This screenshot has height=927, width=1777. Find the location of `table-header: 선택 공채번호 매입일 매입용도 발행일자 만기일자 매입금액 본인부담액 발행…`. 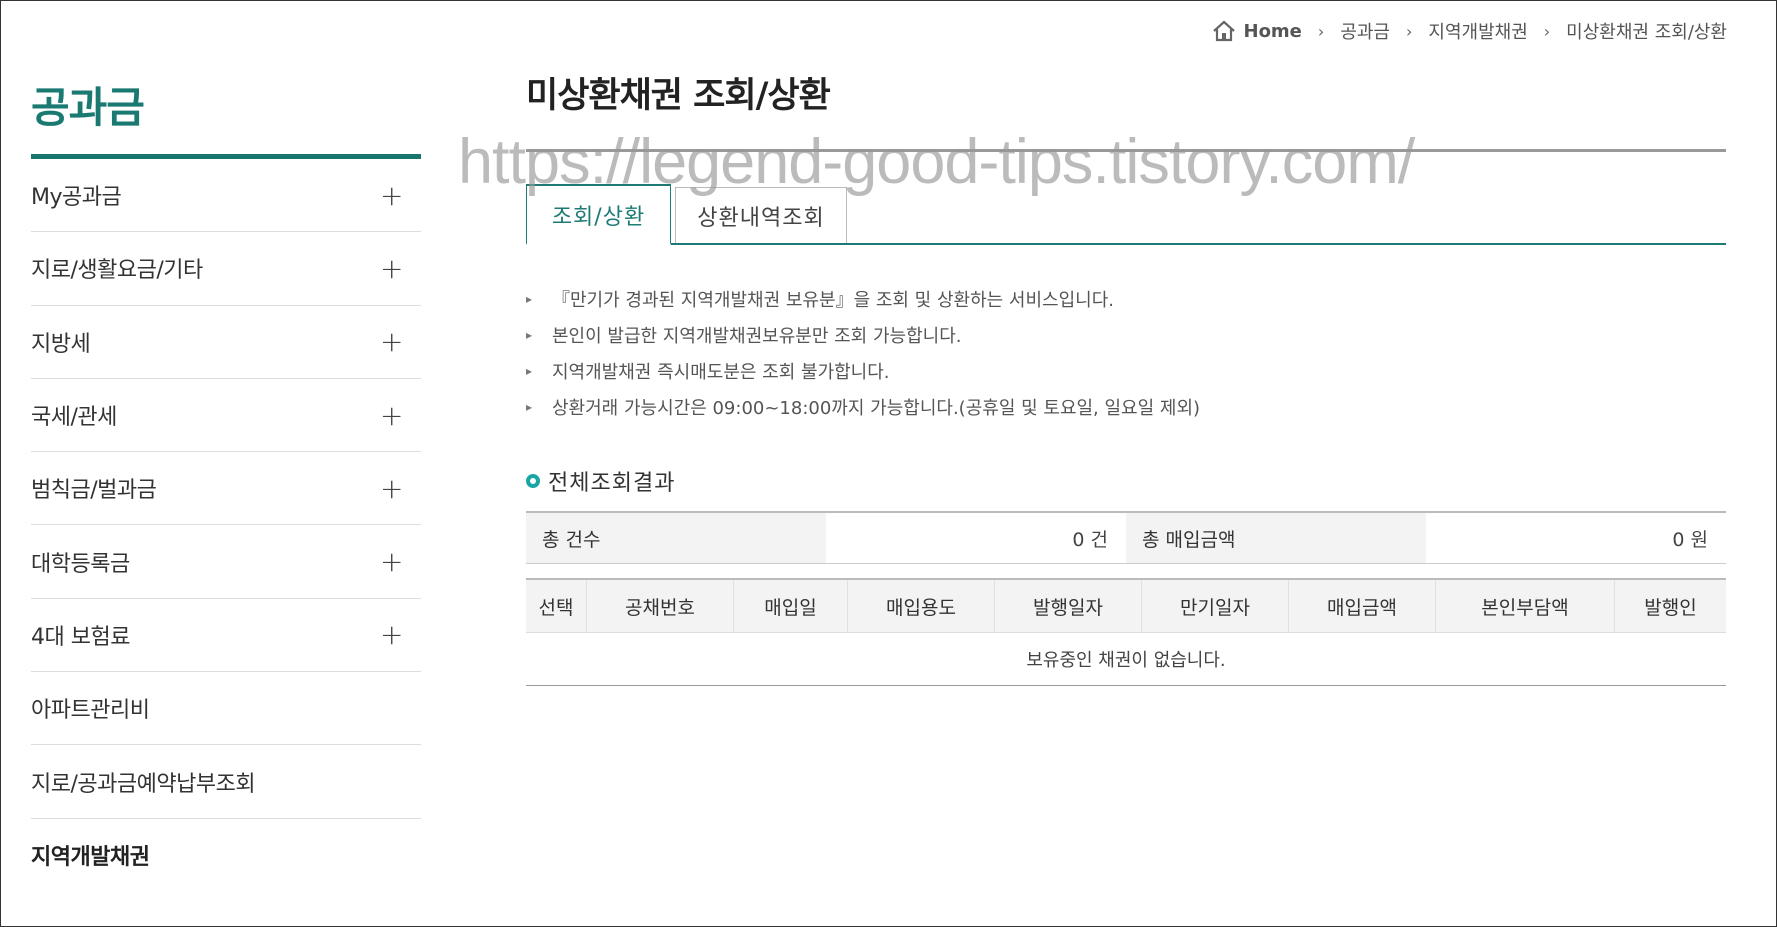

table-header: 선택 공채번호 매입일 매입용도 발행일자 만기일자 매입금액 본인부담액 발행… is located at coordinates (1126, 606).